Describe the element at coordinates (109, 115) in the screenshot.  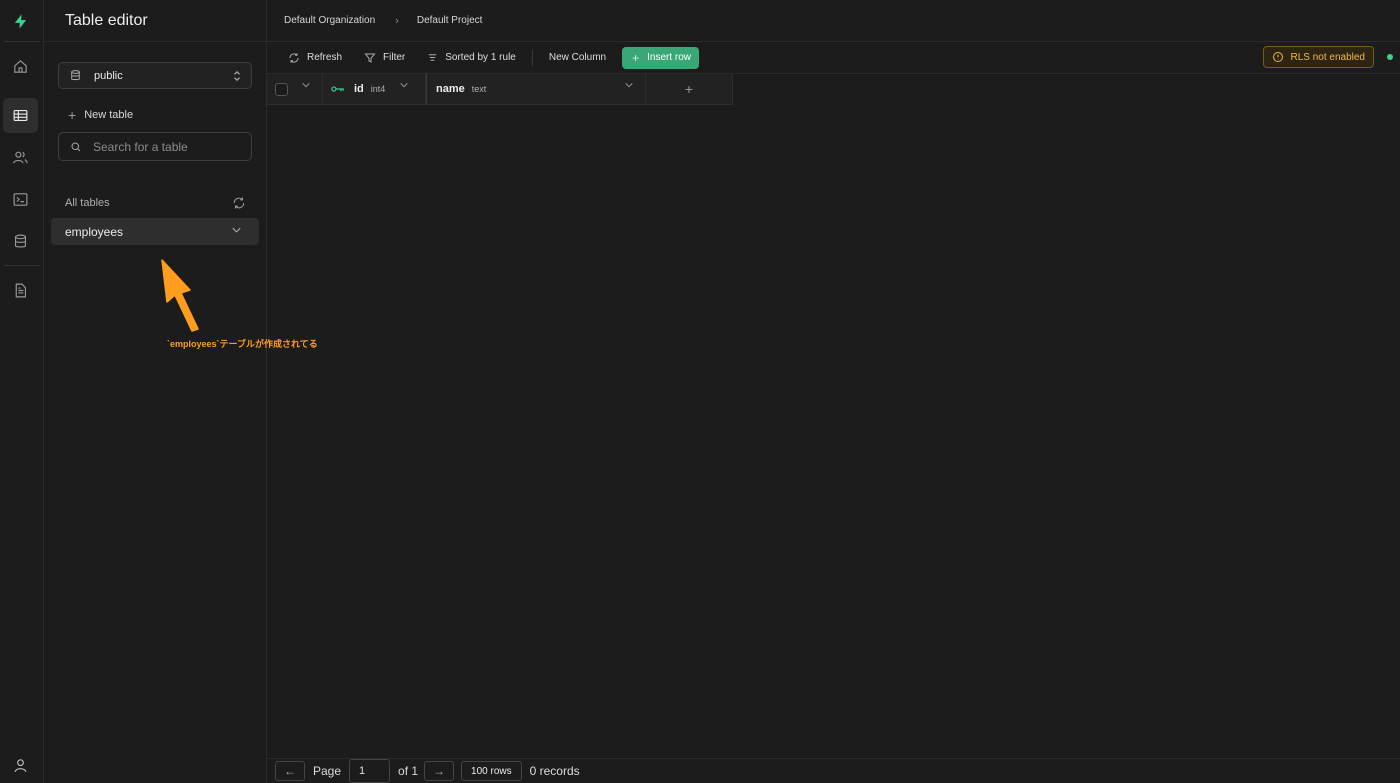
I see `new-table-label: New table` at that location.